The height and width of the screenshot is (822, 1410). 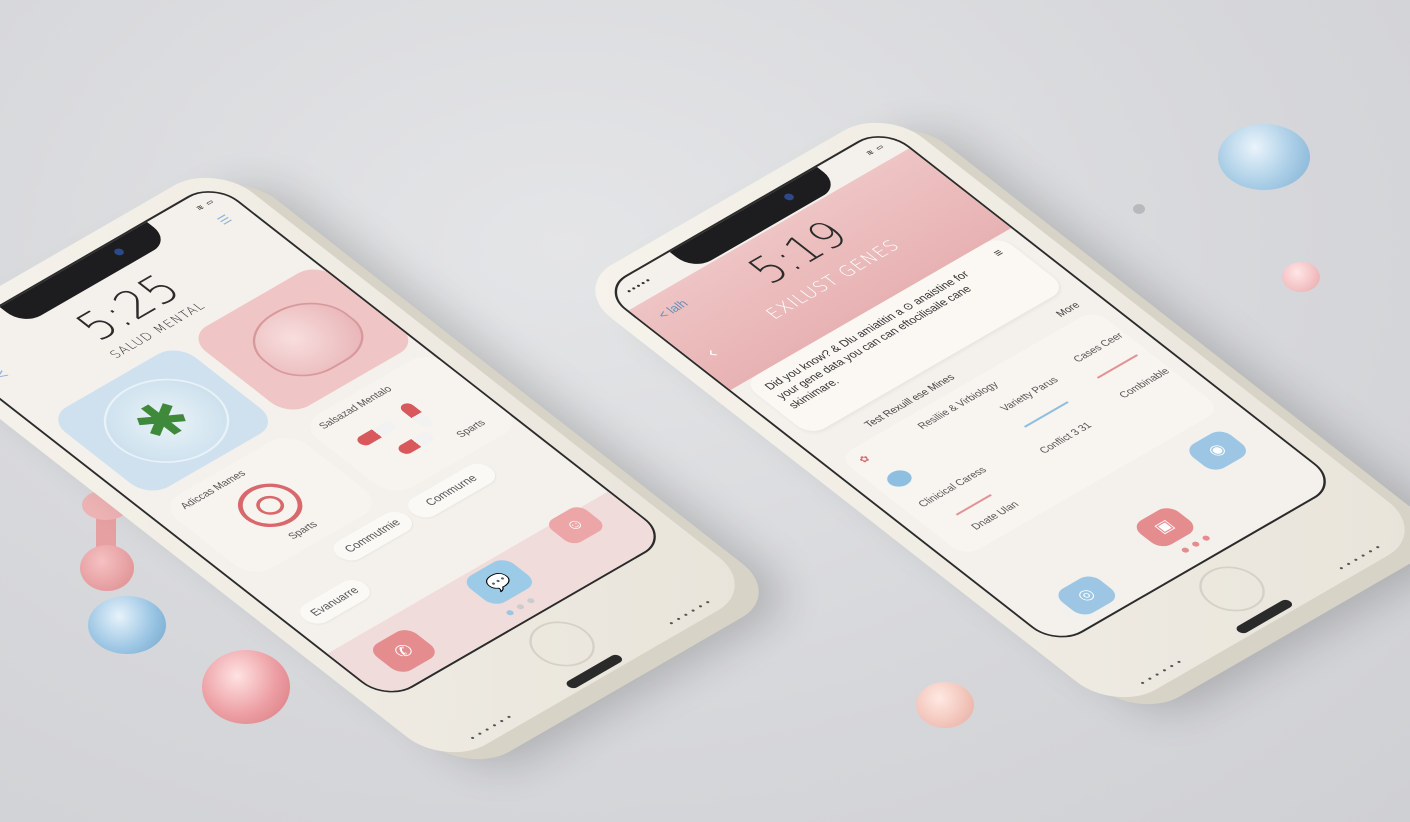 What do you see at coordinates (1145, 383) in the screenshot?
I see `combinable-label: Combinable` at bounding box center [1145, 383].